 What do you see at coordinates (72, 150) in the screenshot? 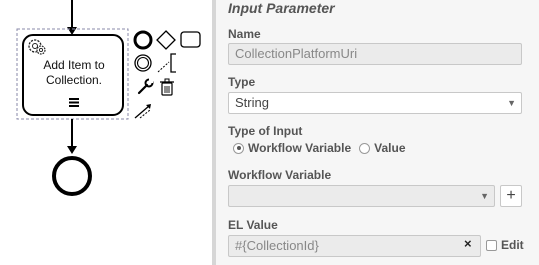
I see `outgoing-flow-arrowhead` at bounding box center [72, 150].